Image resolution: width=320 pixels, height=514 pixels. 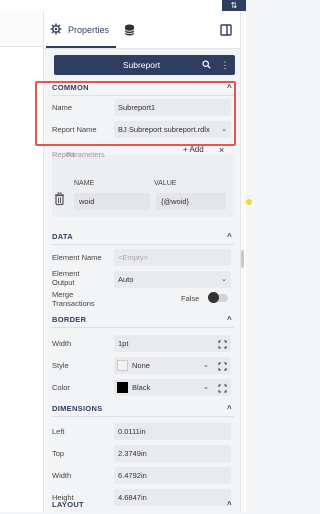 What do you see at coordinates (172, 475) in the screenshot?
I see `width-field: 6.4792in` at bounding box center [172, 475].